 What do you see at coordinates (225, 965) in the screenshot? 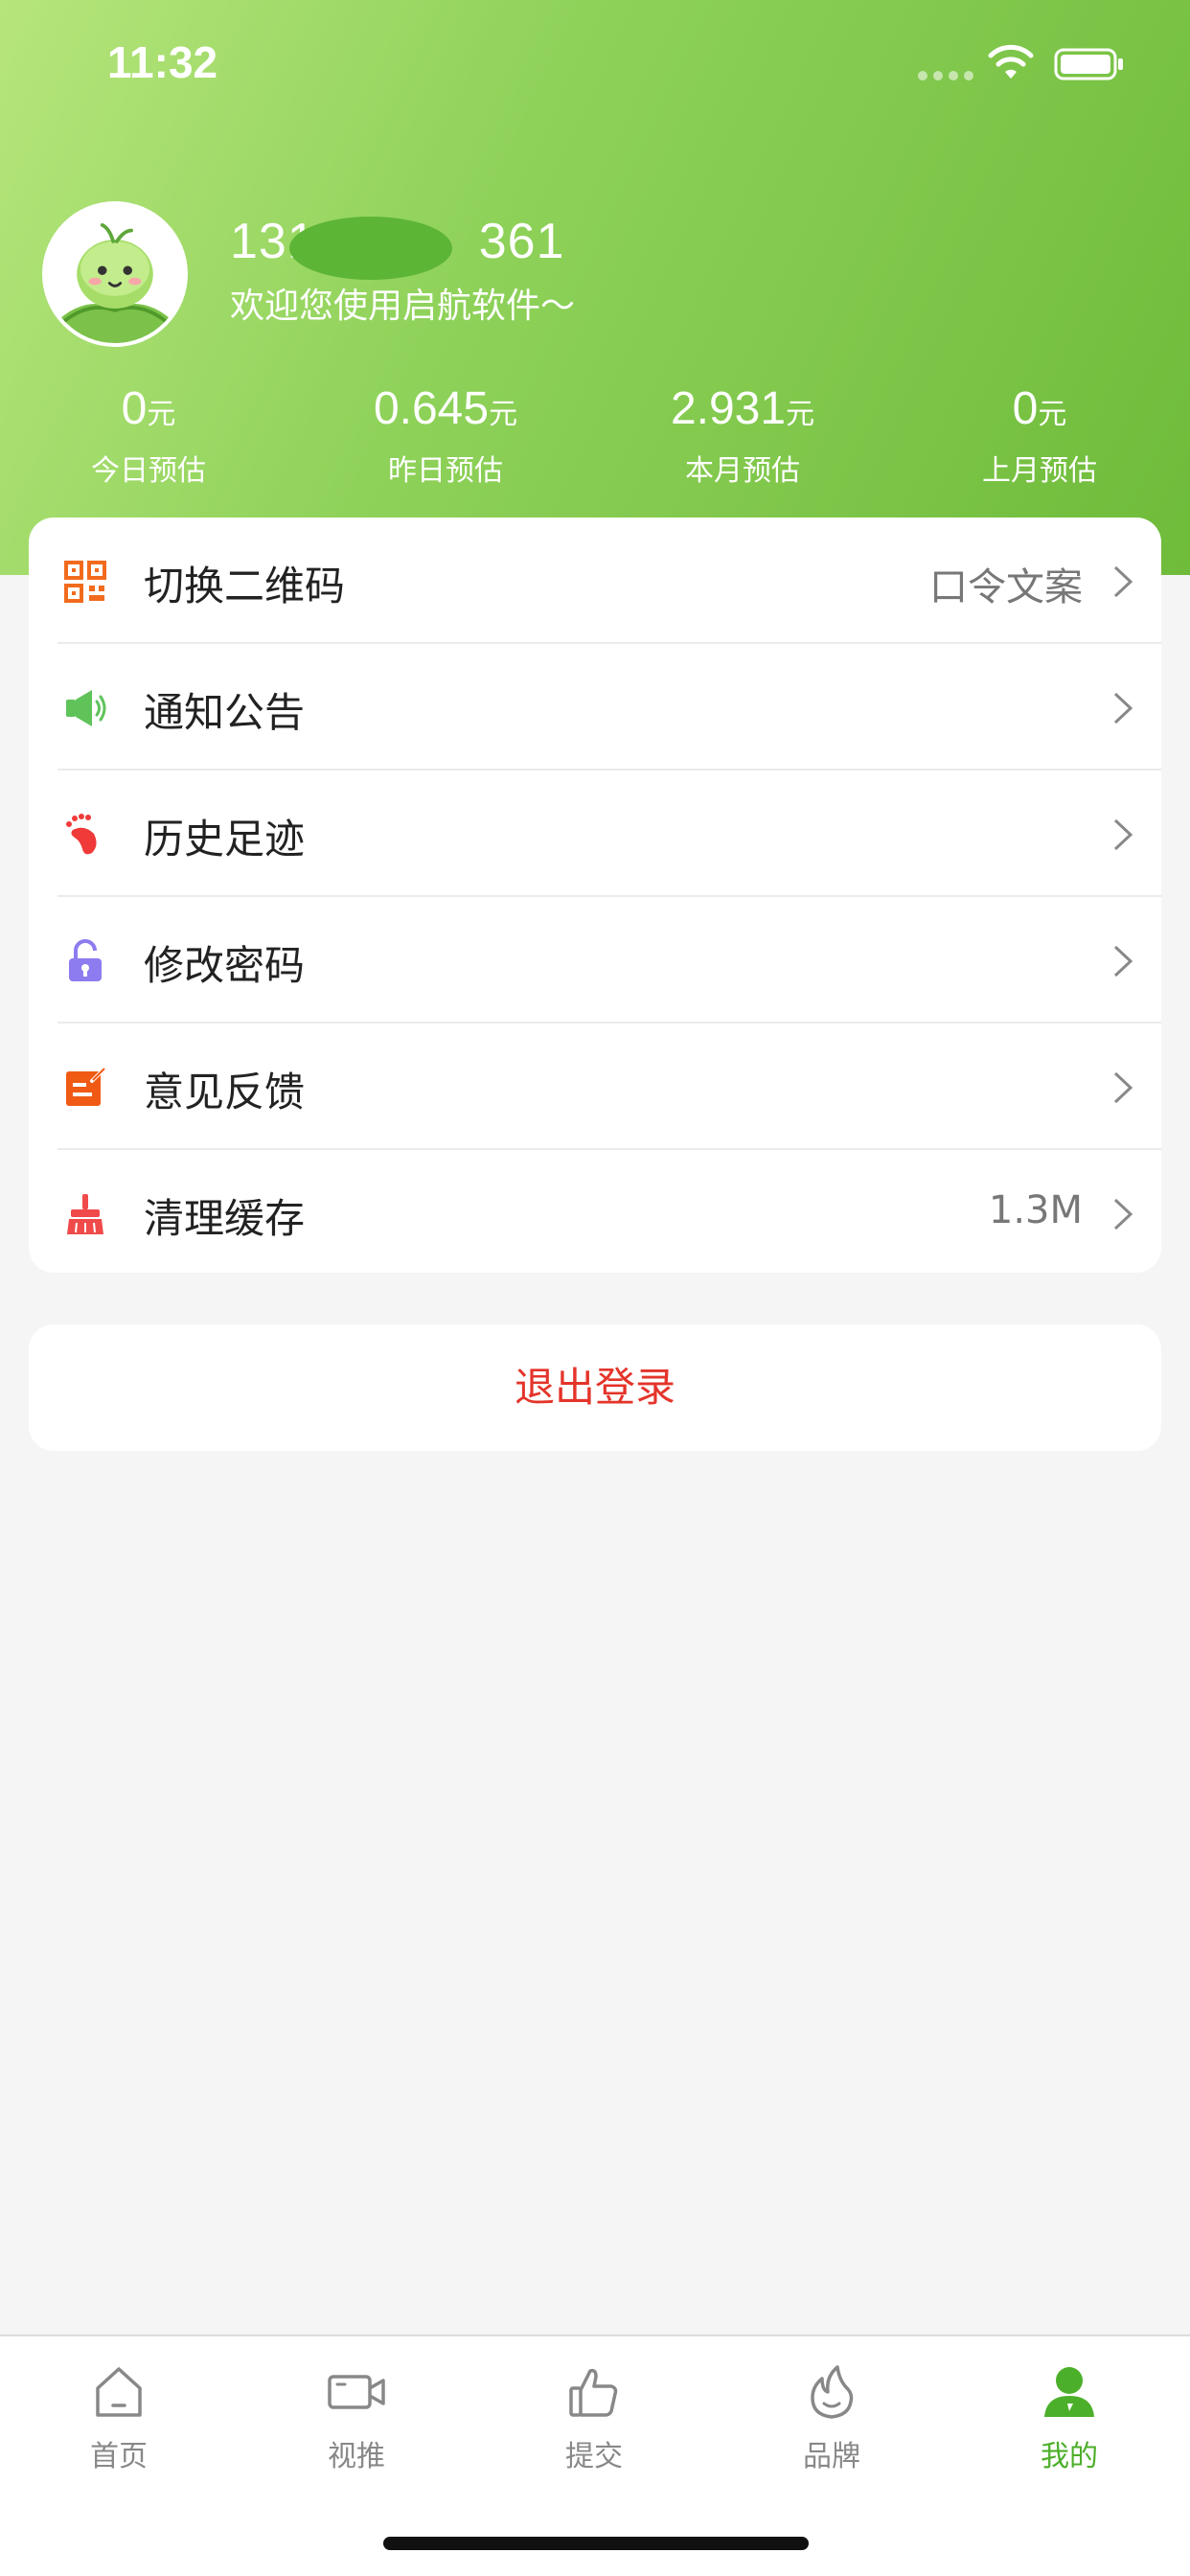
I see `menu-item-label: 修改密码` at bounding box center [225, 965].